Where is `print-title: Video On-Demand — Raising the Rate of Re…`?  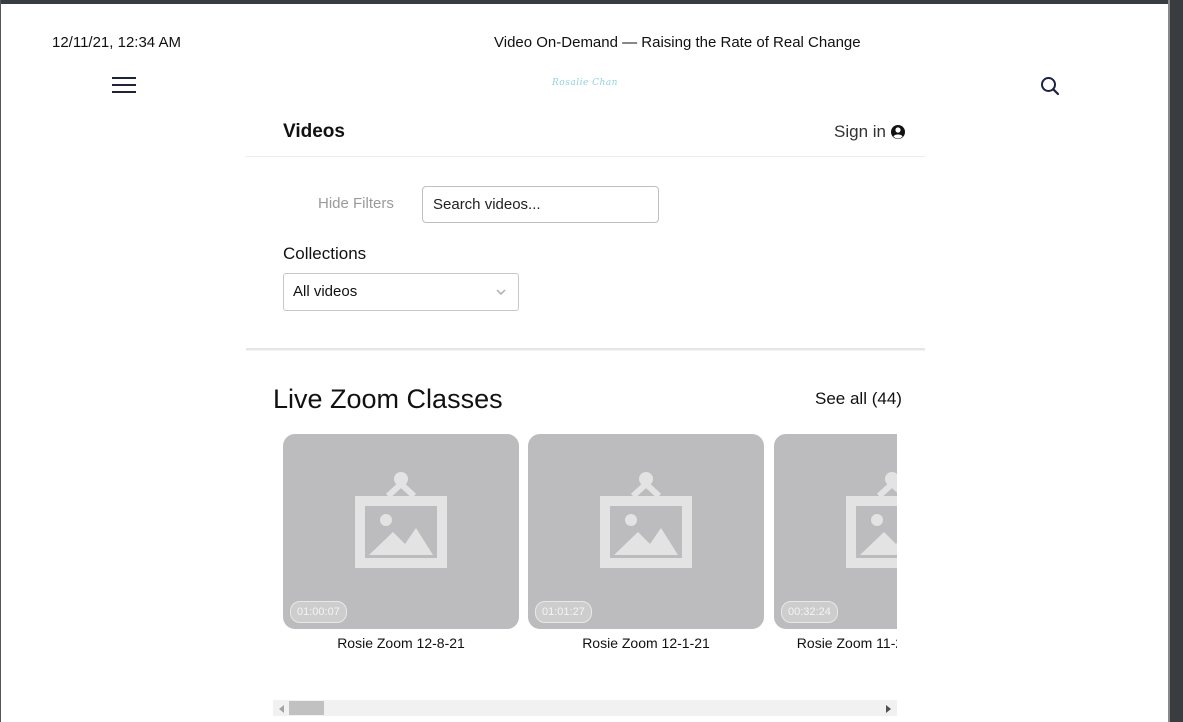
print-title: Video On-Demand — Raising the Rate of Re… is located at coordinates (677, 42).